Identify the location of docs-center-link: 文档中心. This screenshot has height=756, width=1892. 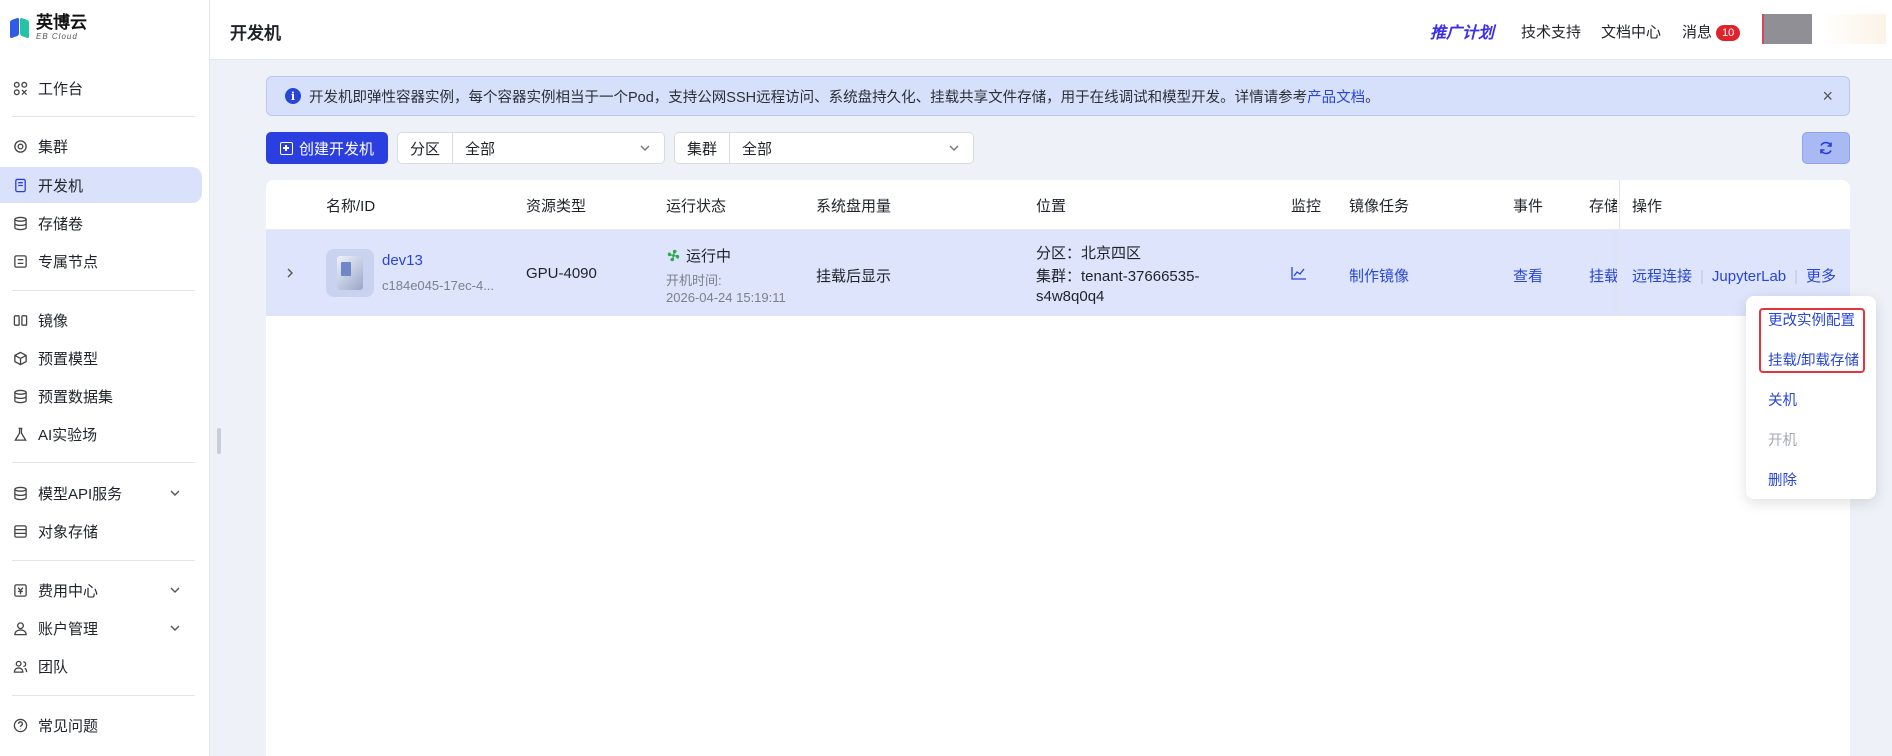
(1631, 31).